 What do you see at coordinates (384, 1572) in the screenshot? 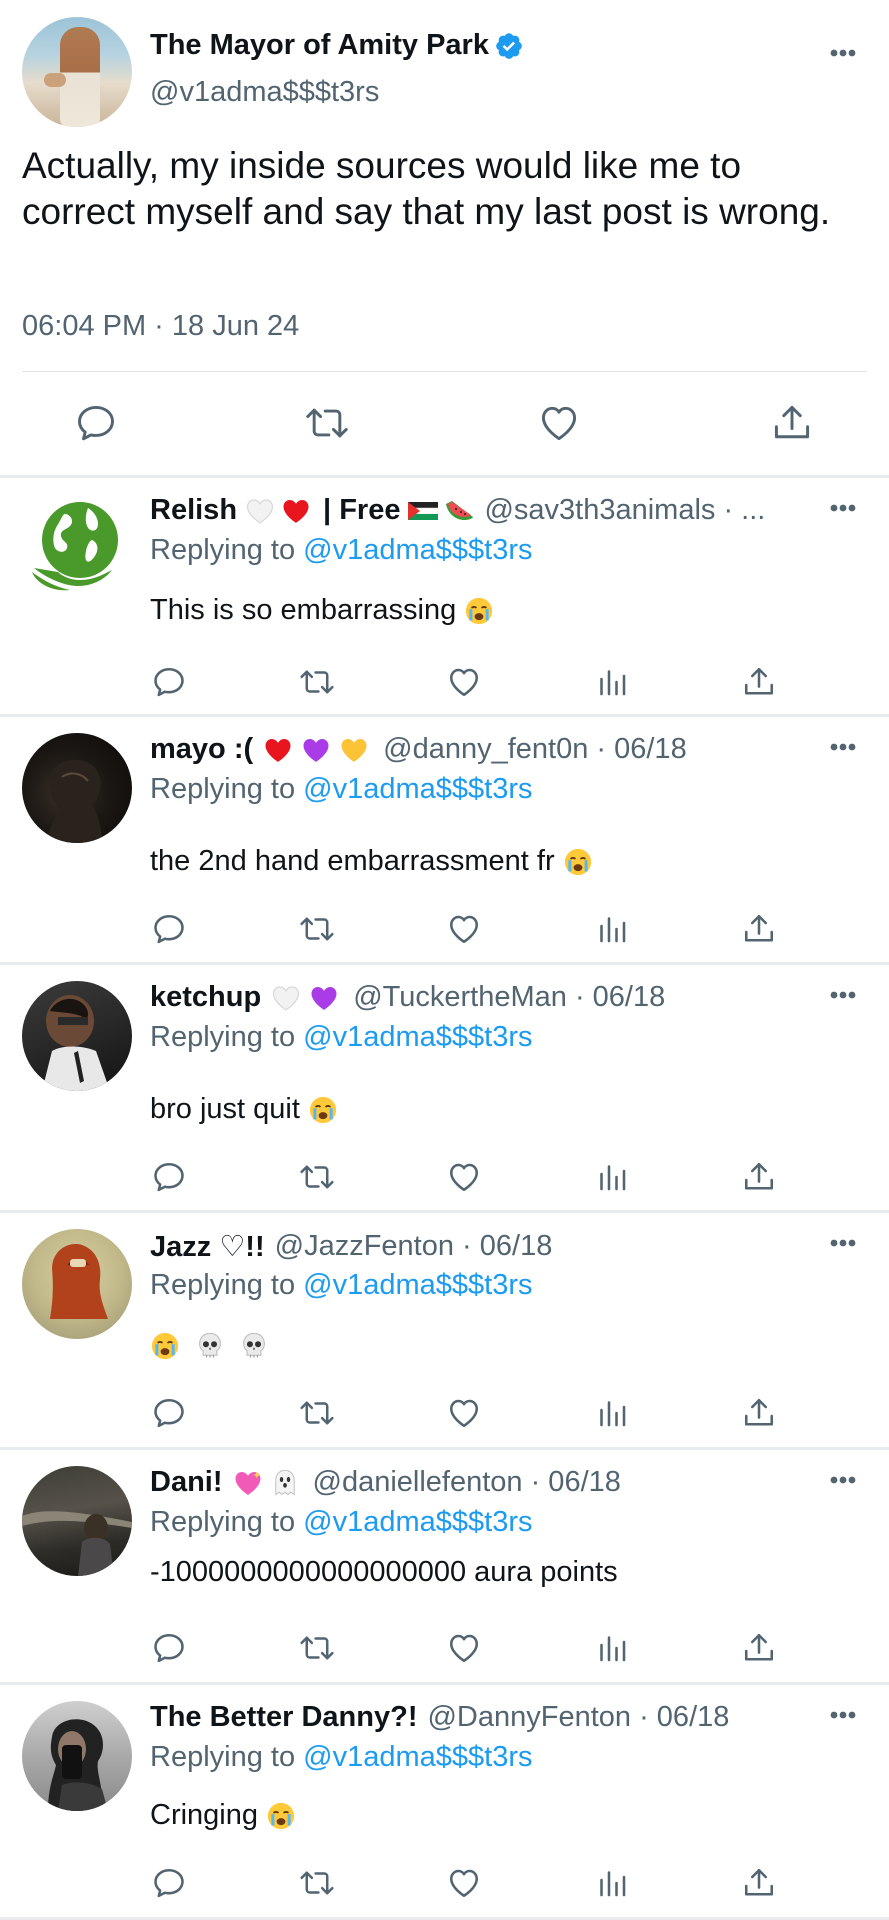
I see `reply-text-content: -1000000000000000000 aura points` at bounding box center [384, 1572].